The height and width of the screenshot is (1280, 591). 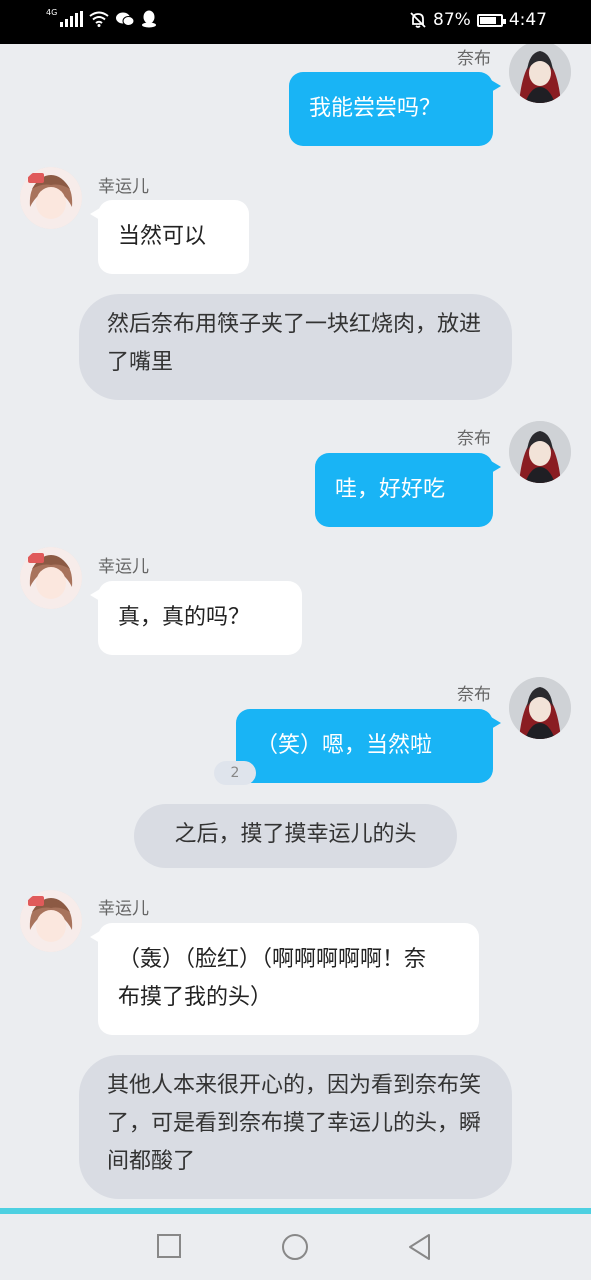 I want to click on narration-bubble: 然后奈布用筷子夹了一块红烧肉，放进了嘴里, so click(x=295, y=347).